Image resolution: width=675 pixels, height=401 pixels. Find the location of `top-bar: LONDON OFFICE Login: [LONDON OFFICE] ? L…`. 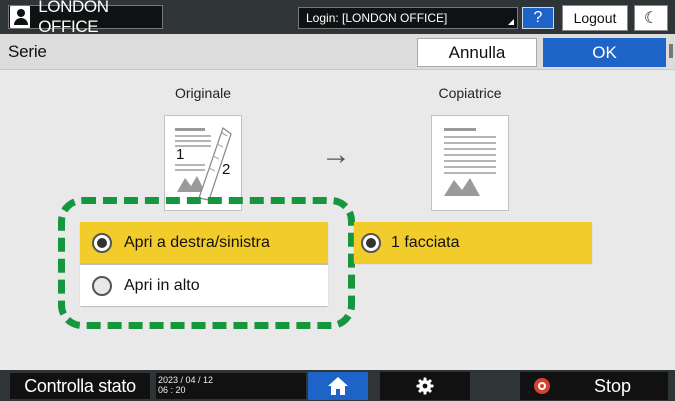

top-bar: LONDON OFFICE Login: [LONDON OFFICE] ? L… is located at coordinates (337, 18).